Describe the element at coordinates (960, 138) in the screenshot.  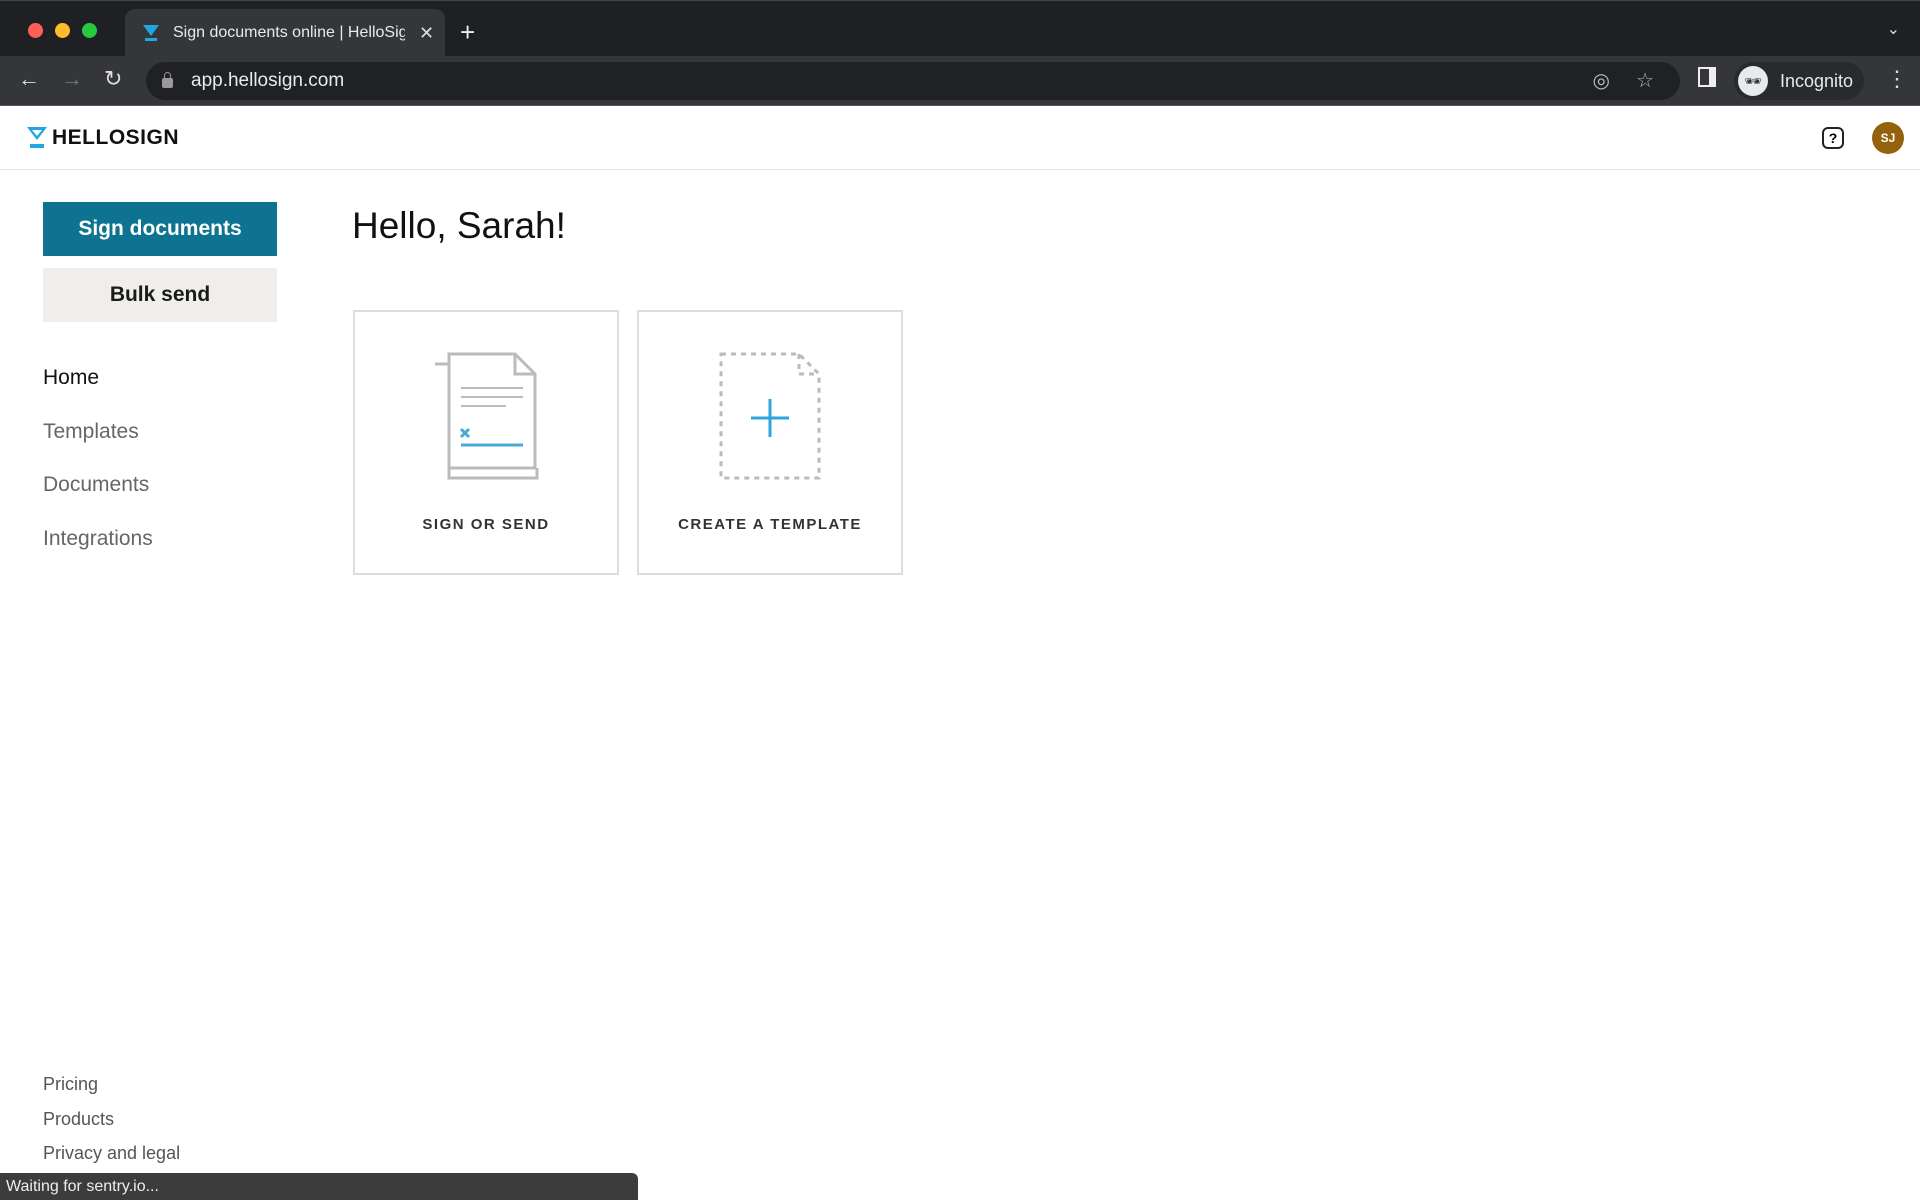
I see `app-header: HELLOSIGN ? SJ` at that location.